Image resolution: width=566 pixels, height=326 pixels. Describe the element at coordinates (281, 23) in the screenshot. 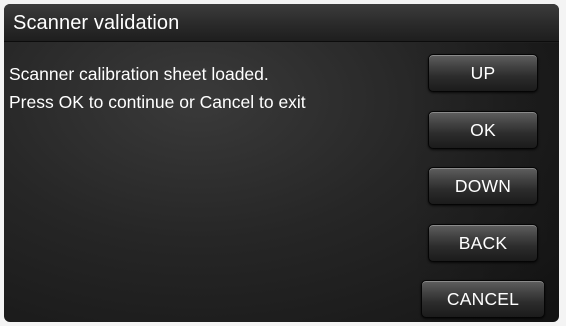

I see `title-bar: Scanner validation` at that location.